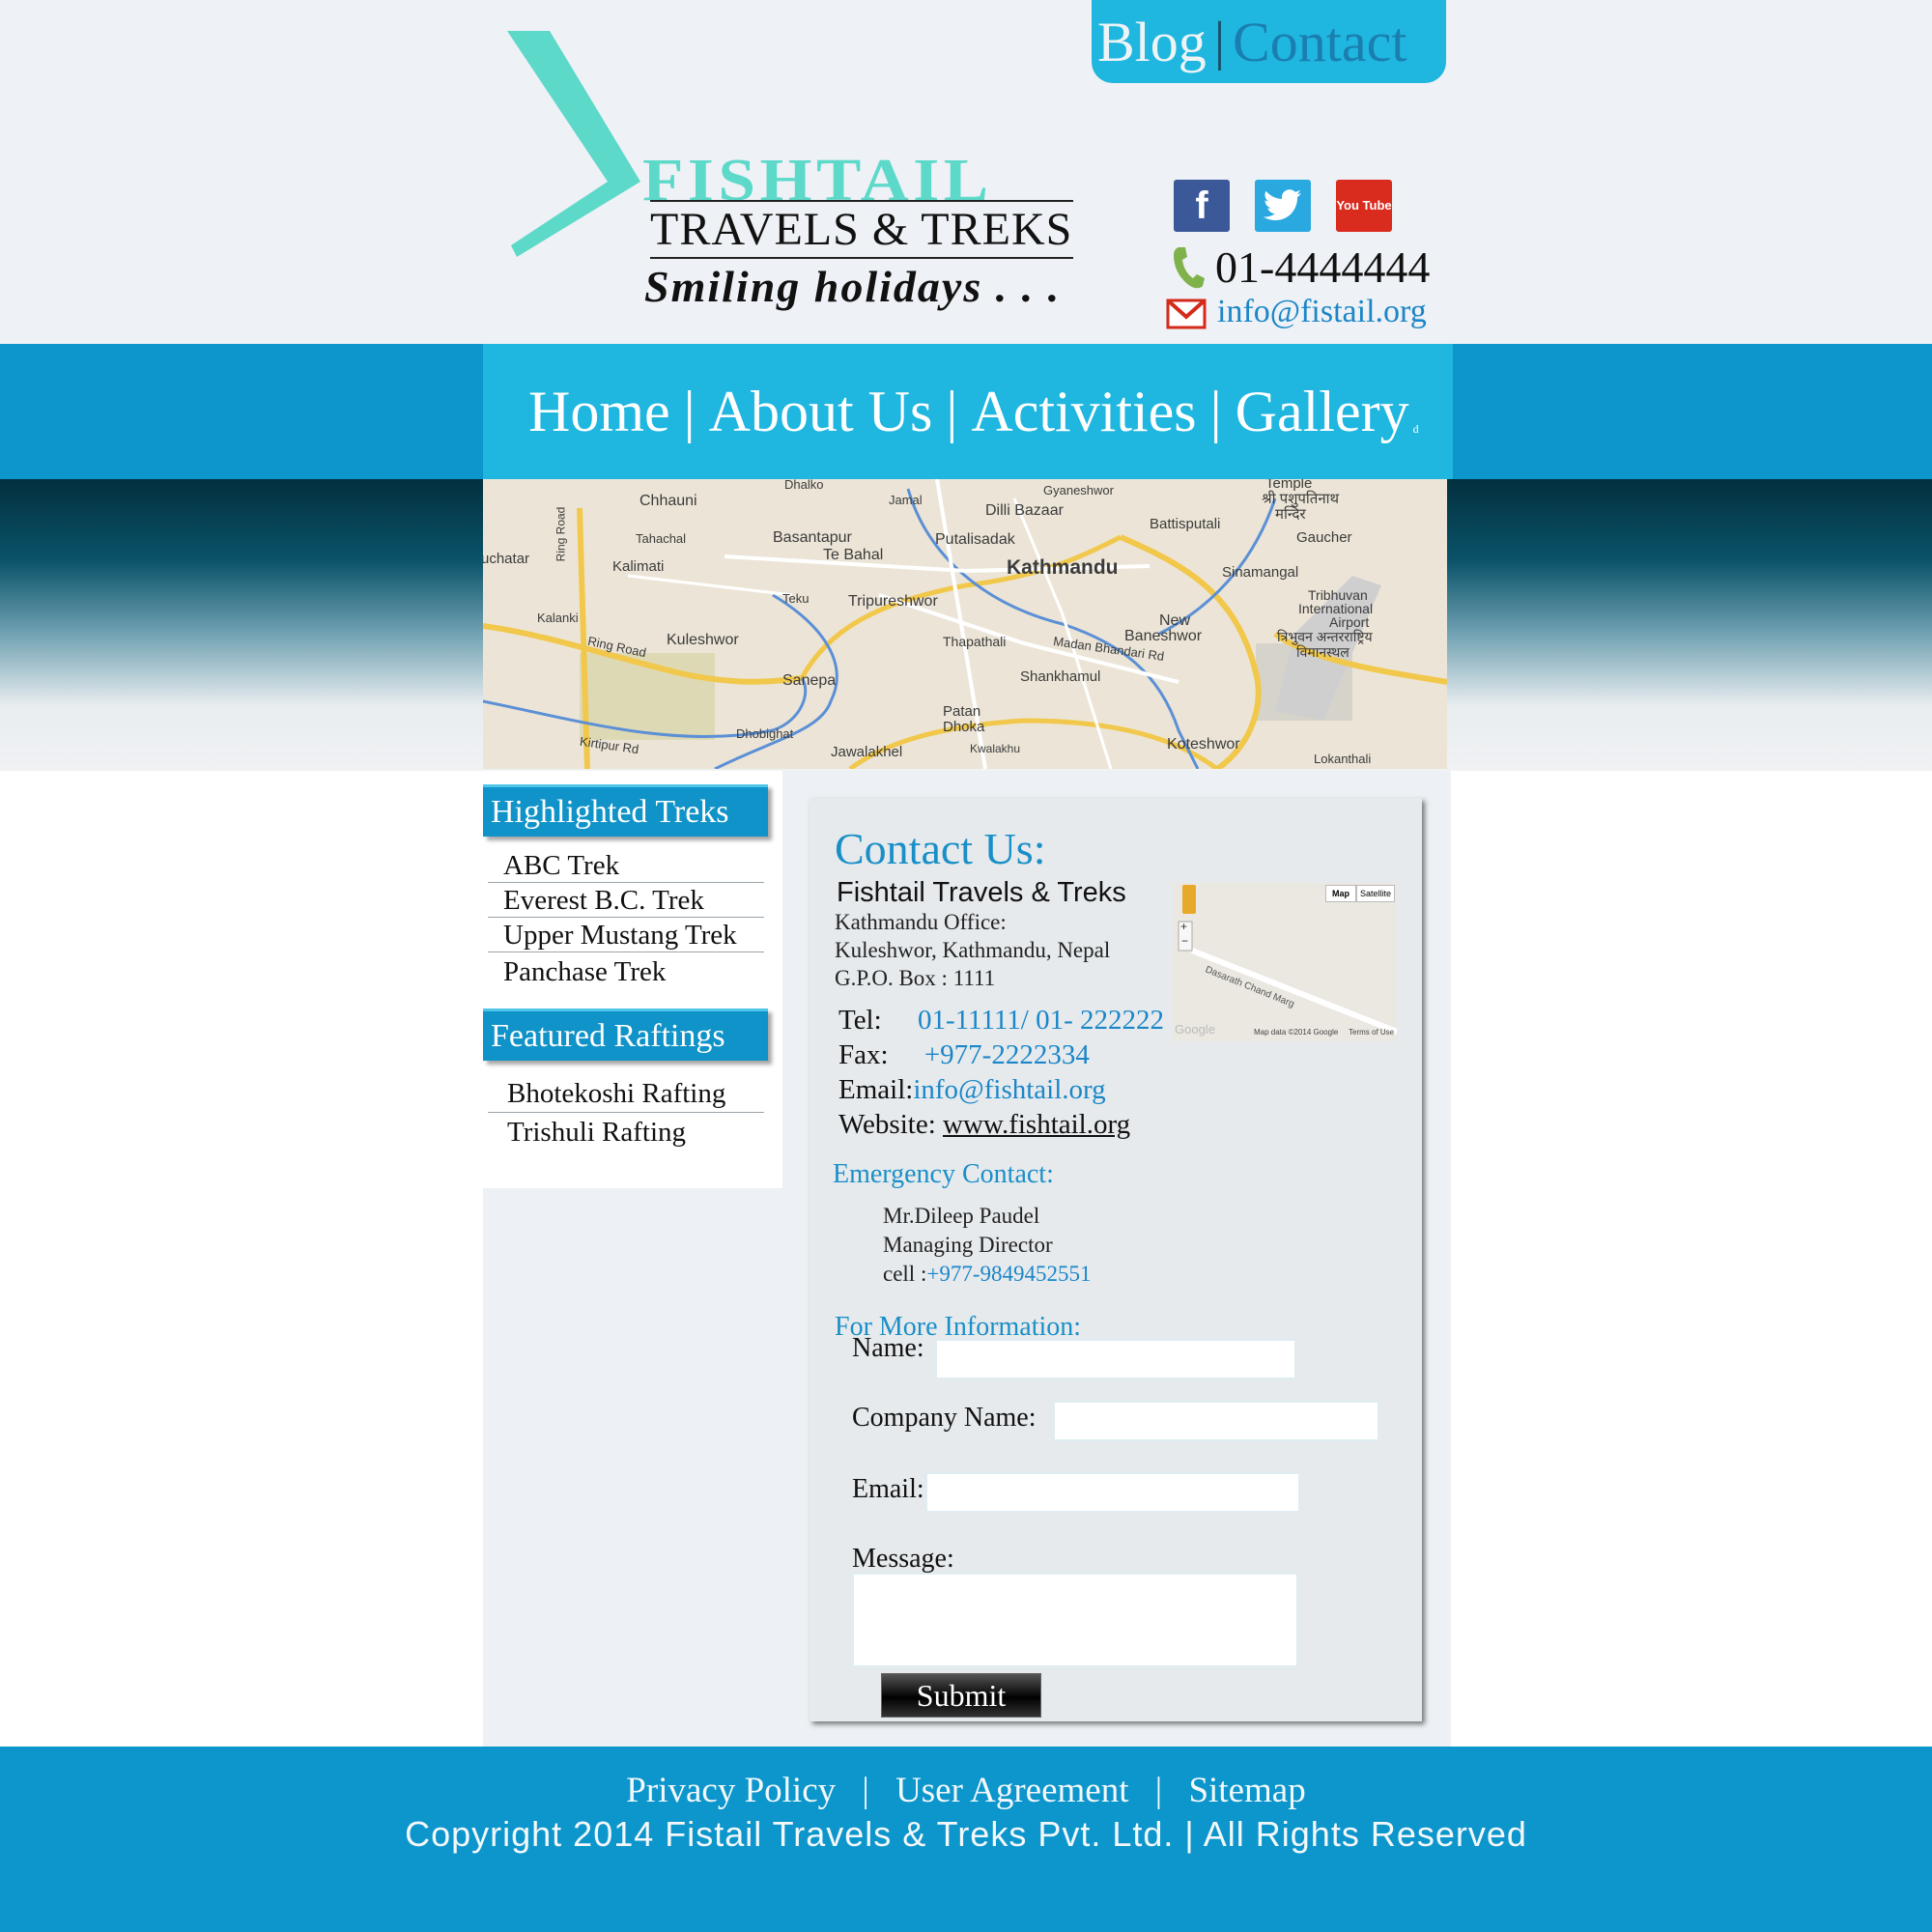  Describe the element at coordinates (1184, 941) in the screenshot. I see `zoom-out-button: −` at that location.